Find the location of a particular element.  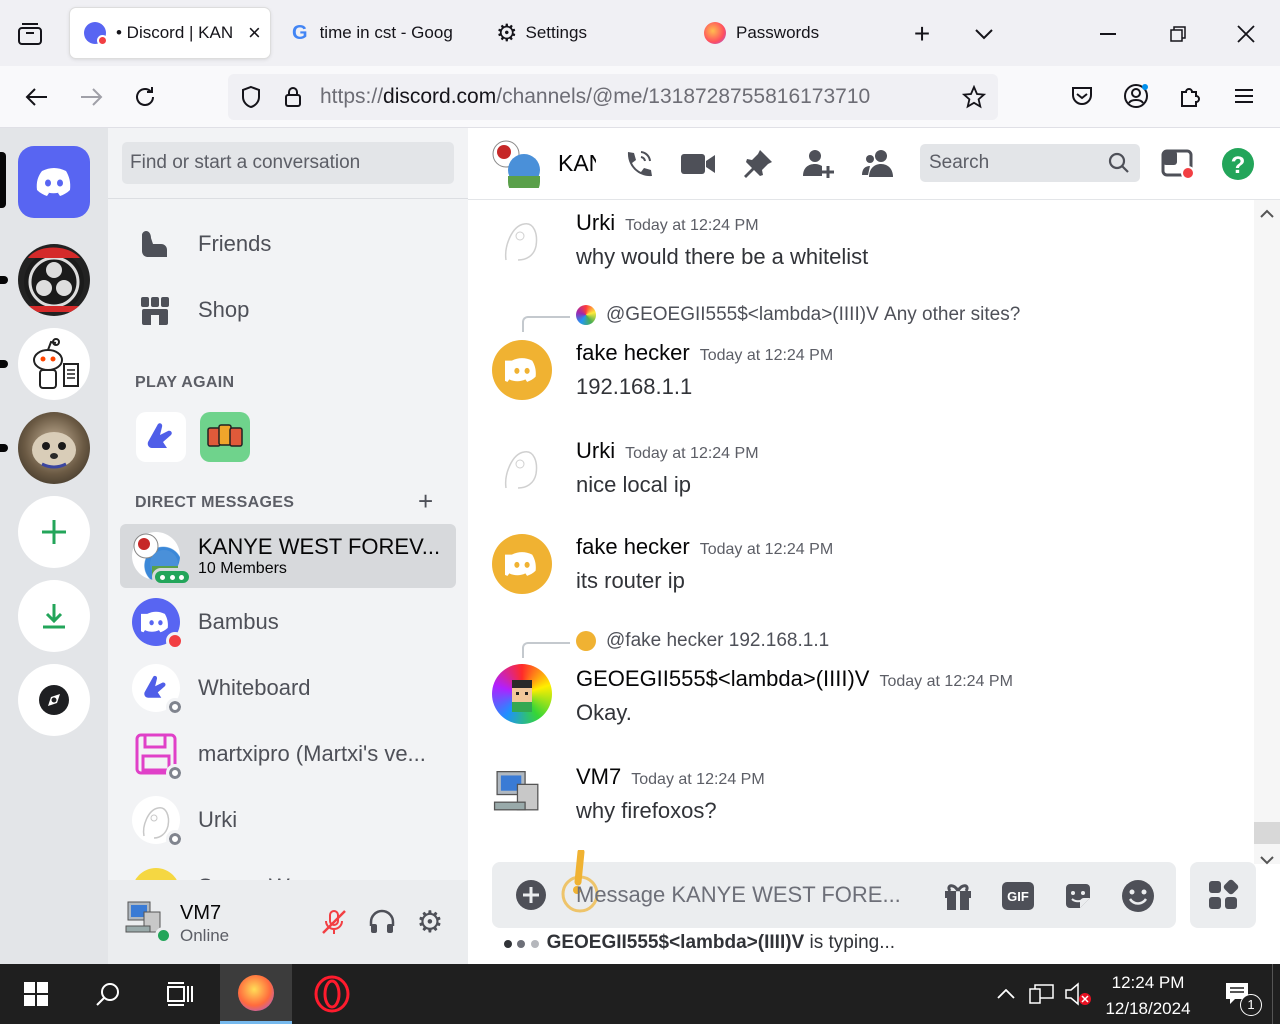

lock-icon is located at coordinates (293, 97).